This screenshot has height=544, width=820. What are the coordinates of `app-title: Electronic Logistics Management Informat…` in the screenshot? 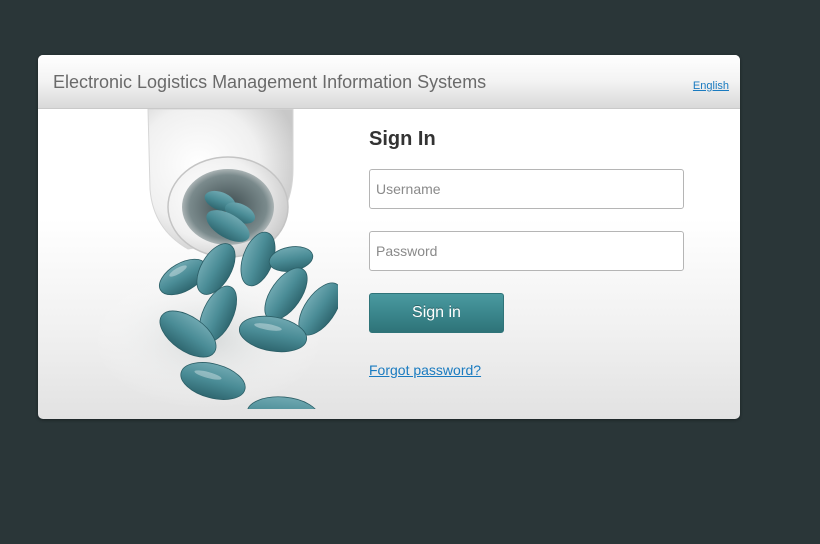 It's located at (270, 82).